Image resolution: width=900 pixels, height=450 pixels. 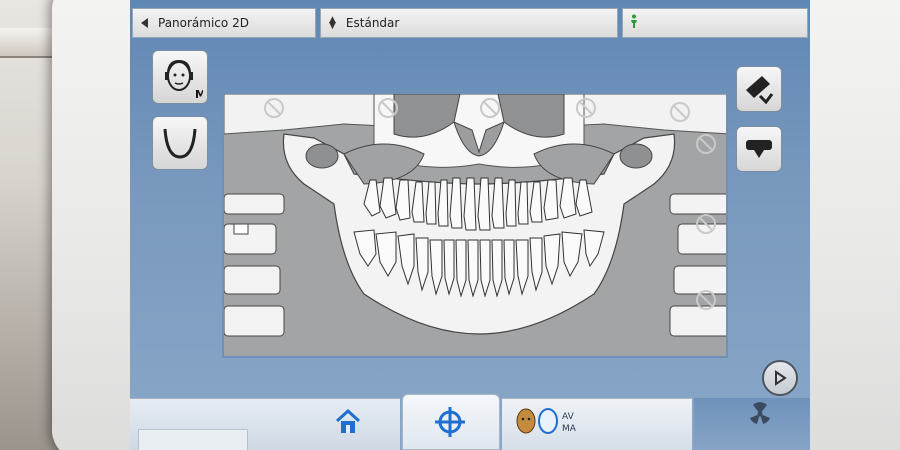 What do you see at coordinates (715, 23) in the screenshot?
I see `patient-status-field` at bounding box center [715, 23].